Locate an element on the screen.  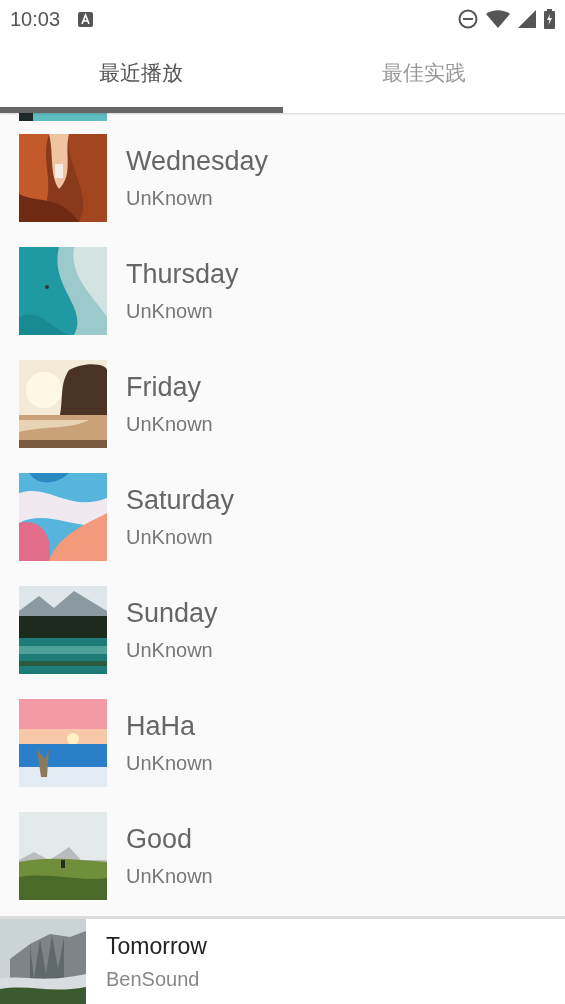
do-not-disturb-icon is located at coordinates (468, 19).